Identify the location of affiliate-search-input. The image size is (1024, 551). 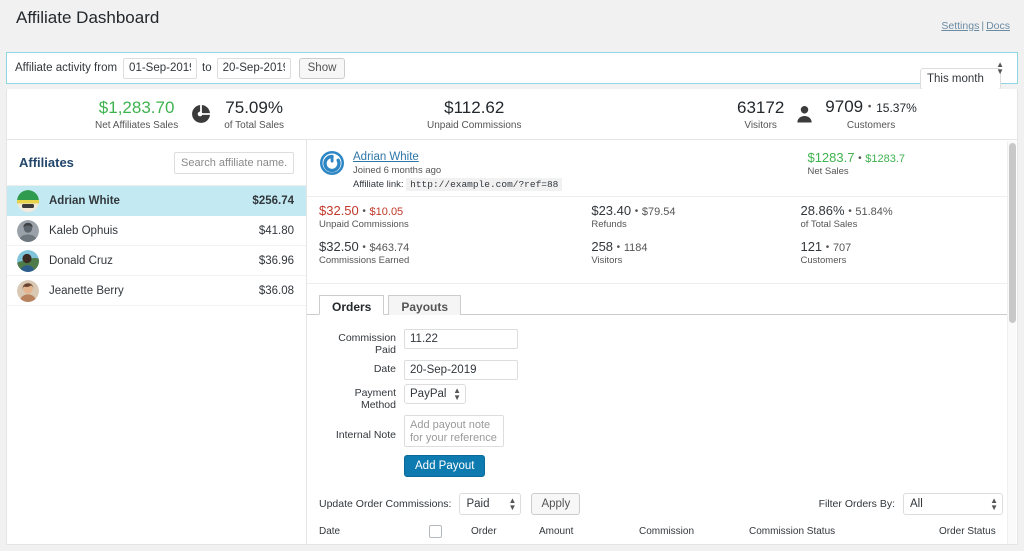
(234, 162).